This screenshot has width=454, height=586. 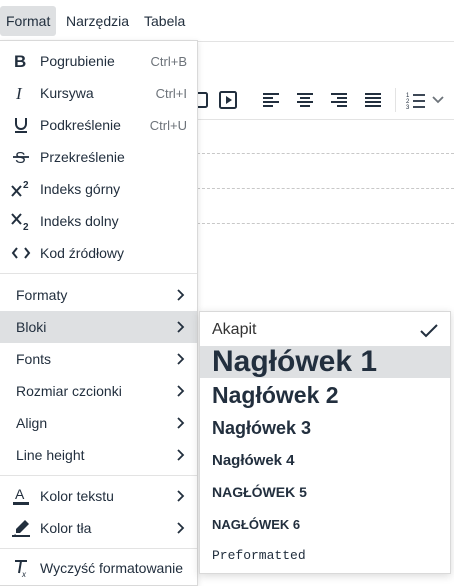 I want to click on menu-item-label: Bloki, so click(x=31, y=327).